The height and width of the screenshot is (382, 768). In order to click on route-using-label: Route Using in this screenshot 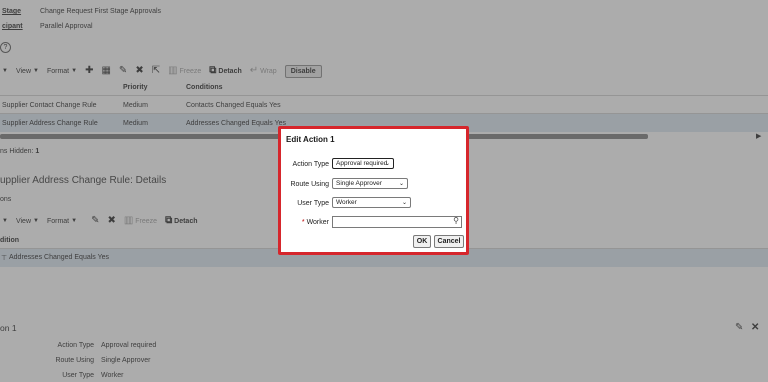, I will do `click(309, 184)`.